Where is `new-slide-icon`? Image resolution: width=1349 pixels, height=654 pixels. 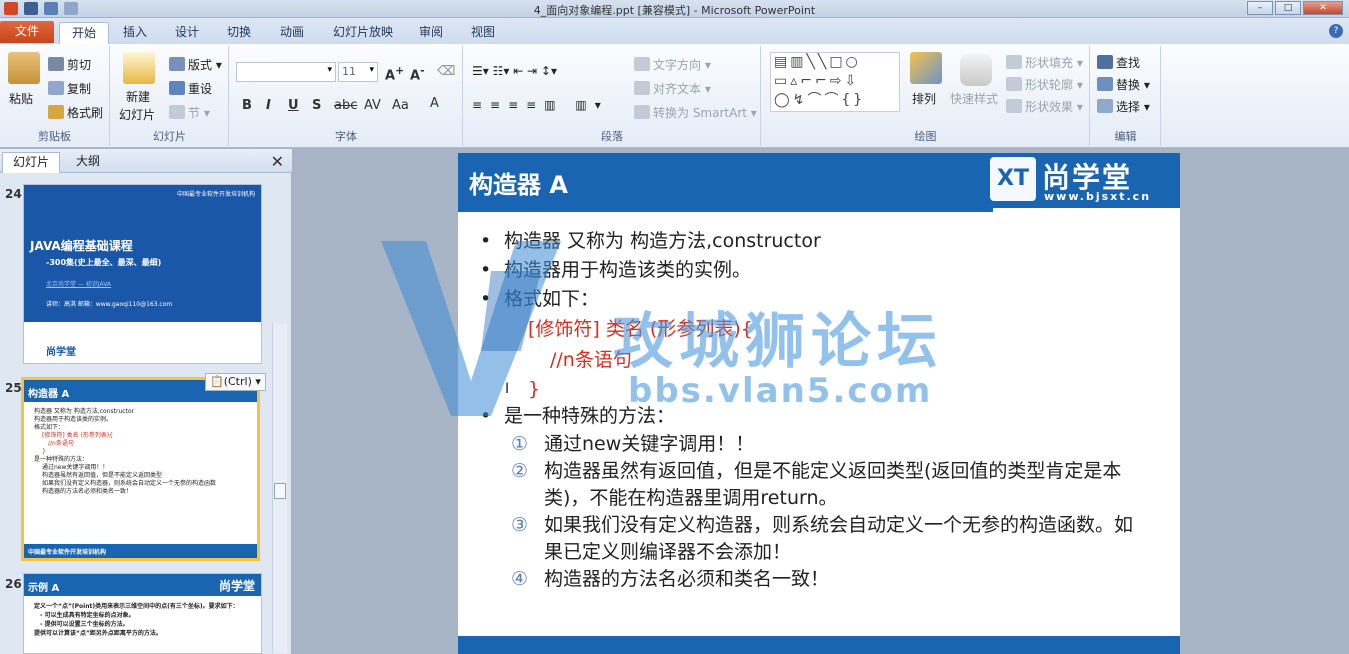
new-slide-icon is located at coordinates (139, 68).